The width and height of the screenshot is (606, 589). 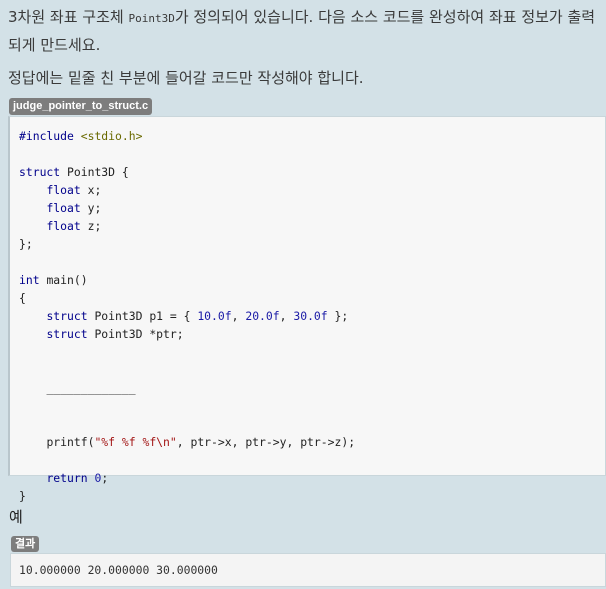 What do you see at coordinates (105, 478) in the screenshot?
I see `semicolon: ;` at bounding box center [105, 478].